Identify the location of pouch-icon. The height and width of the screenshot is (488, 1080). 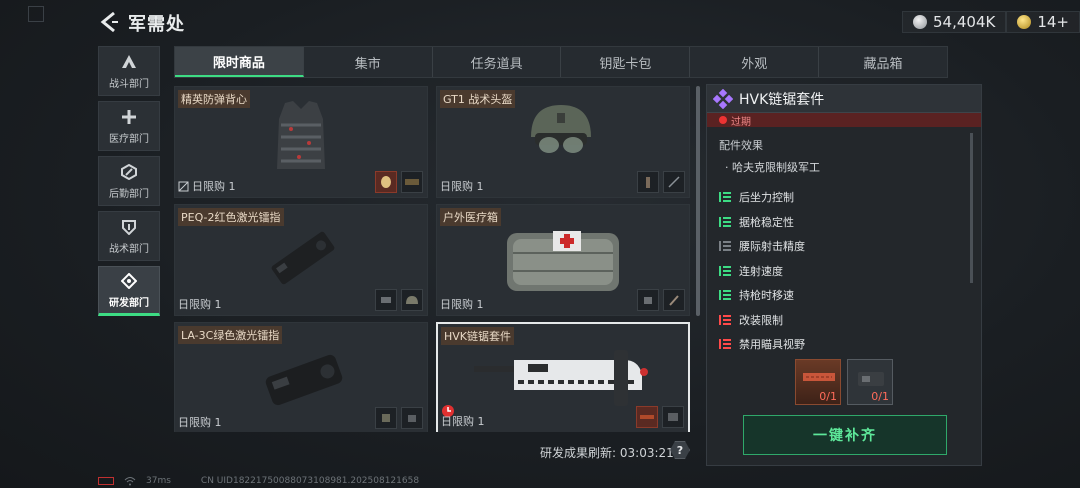
(648, 300).